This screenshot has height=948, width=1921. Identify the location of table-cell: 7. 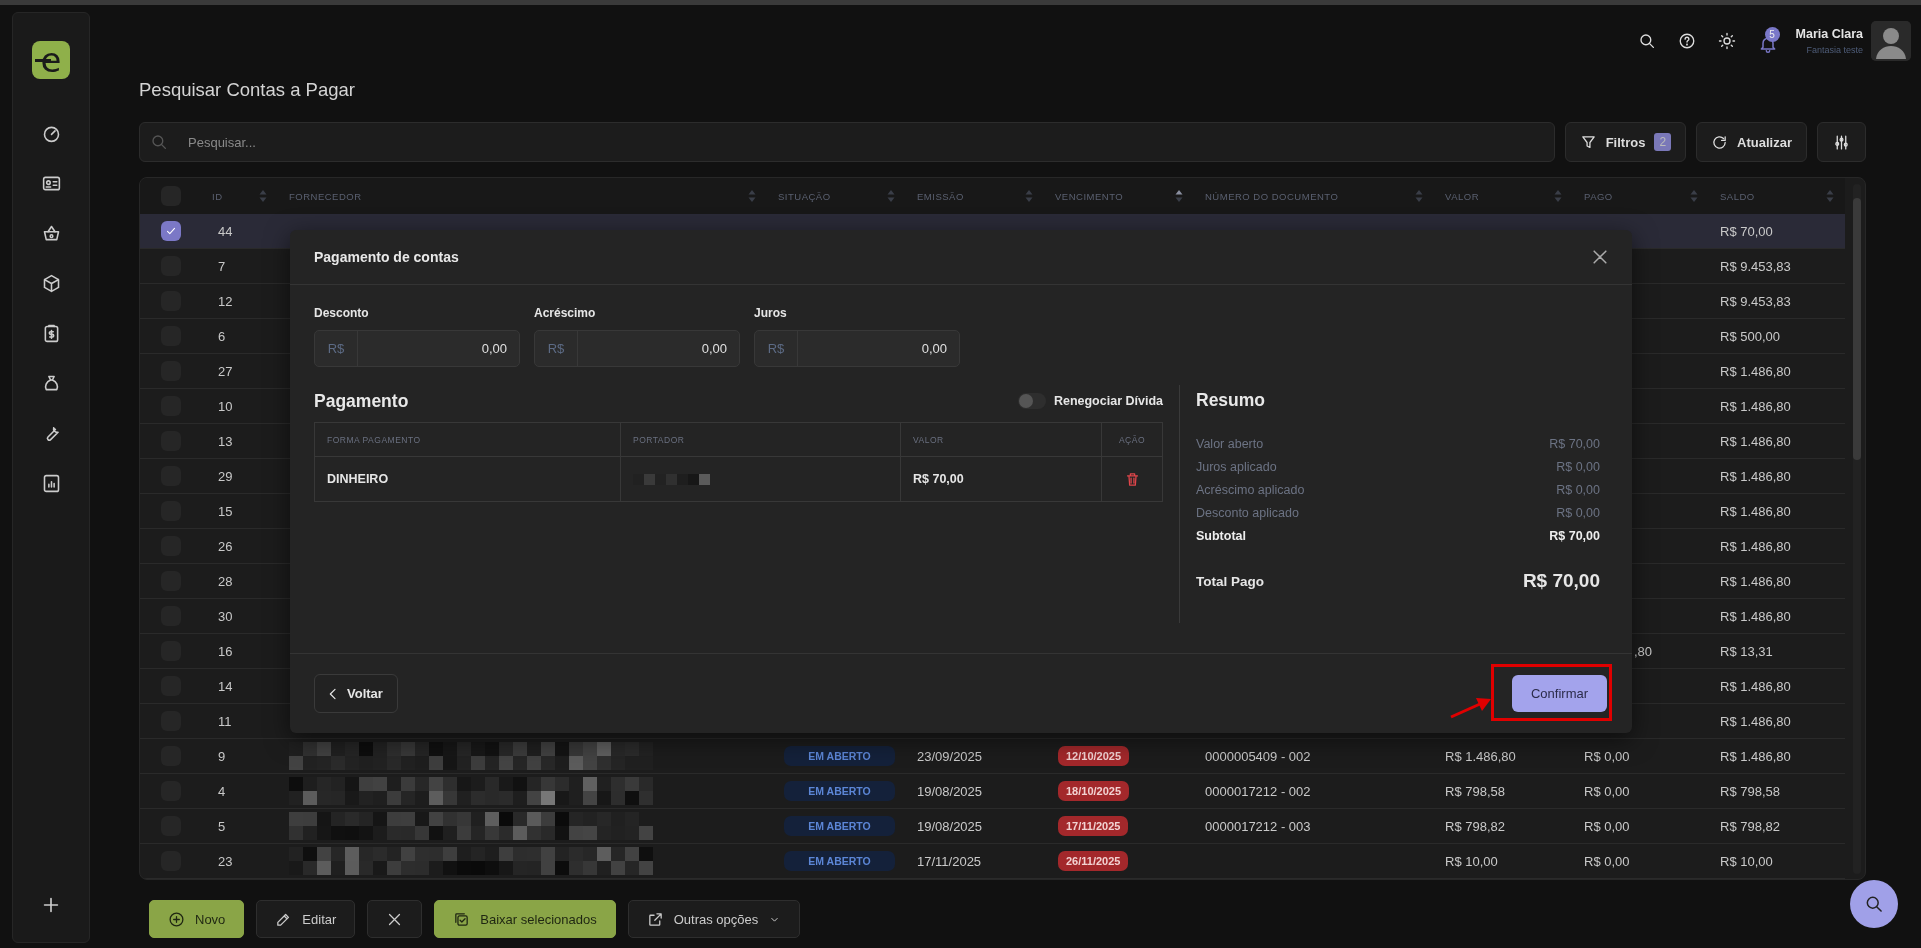
(222, 266).